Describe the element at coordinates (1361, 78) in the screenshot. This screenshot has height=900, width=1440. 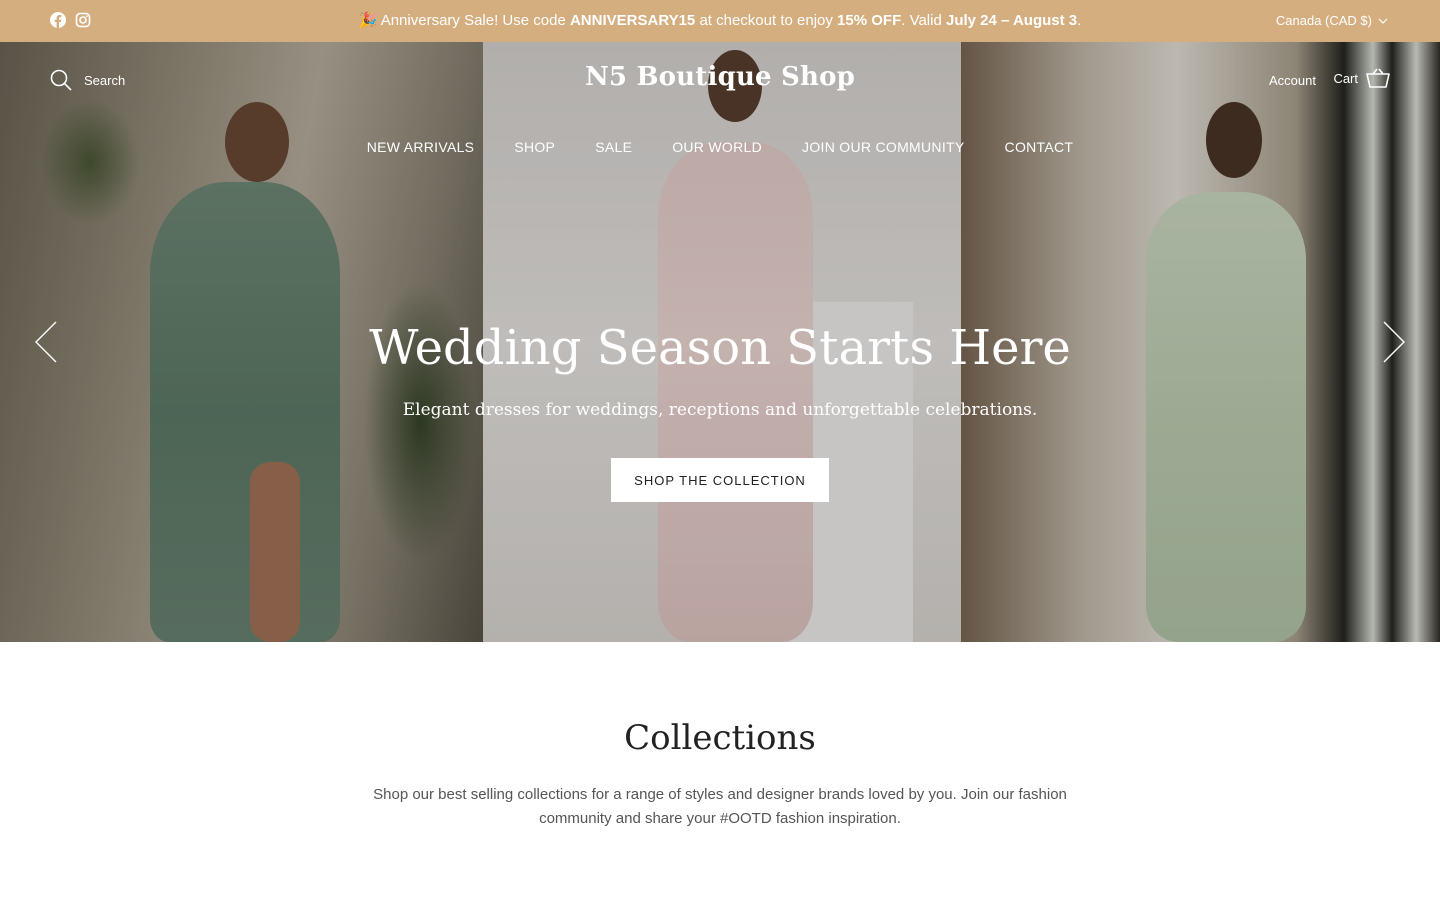
I see `cart-button: Cart` at that location.